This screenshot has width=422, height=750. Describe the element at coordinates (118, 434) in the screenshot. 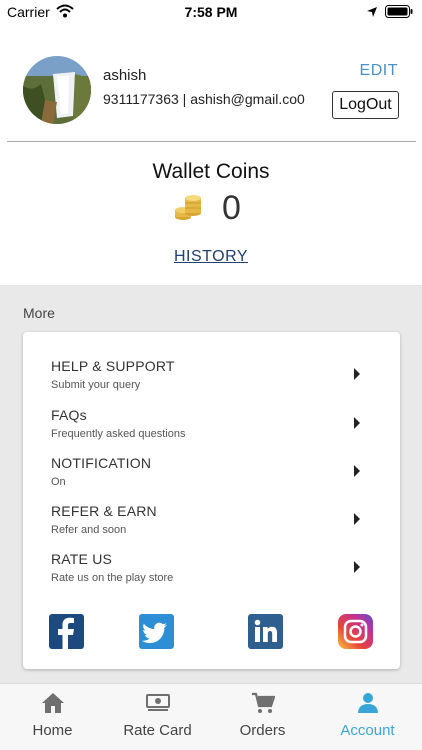

I see `menu-item-subtitle: Frequently asked questions` at that location.